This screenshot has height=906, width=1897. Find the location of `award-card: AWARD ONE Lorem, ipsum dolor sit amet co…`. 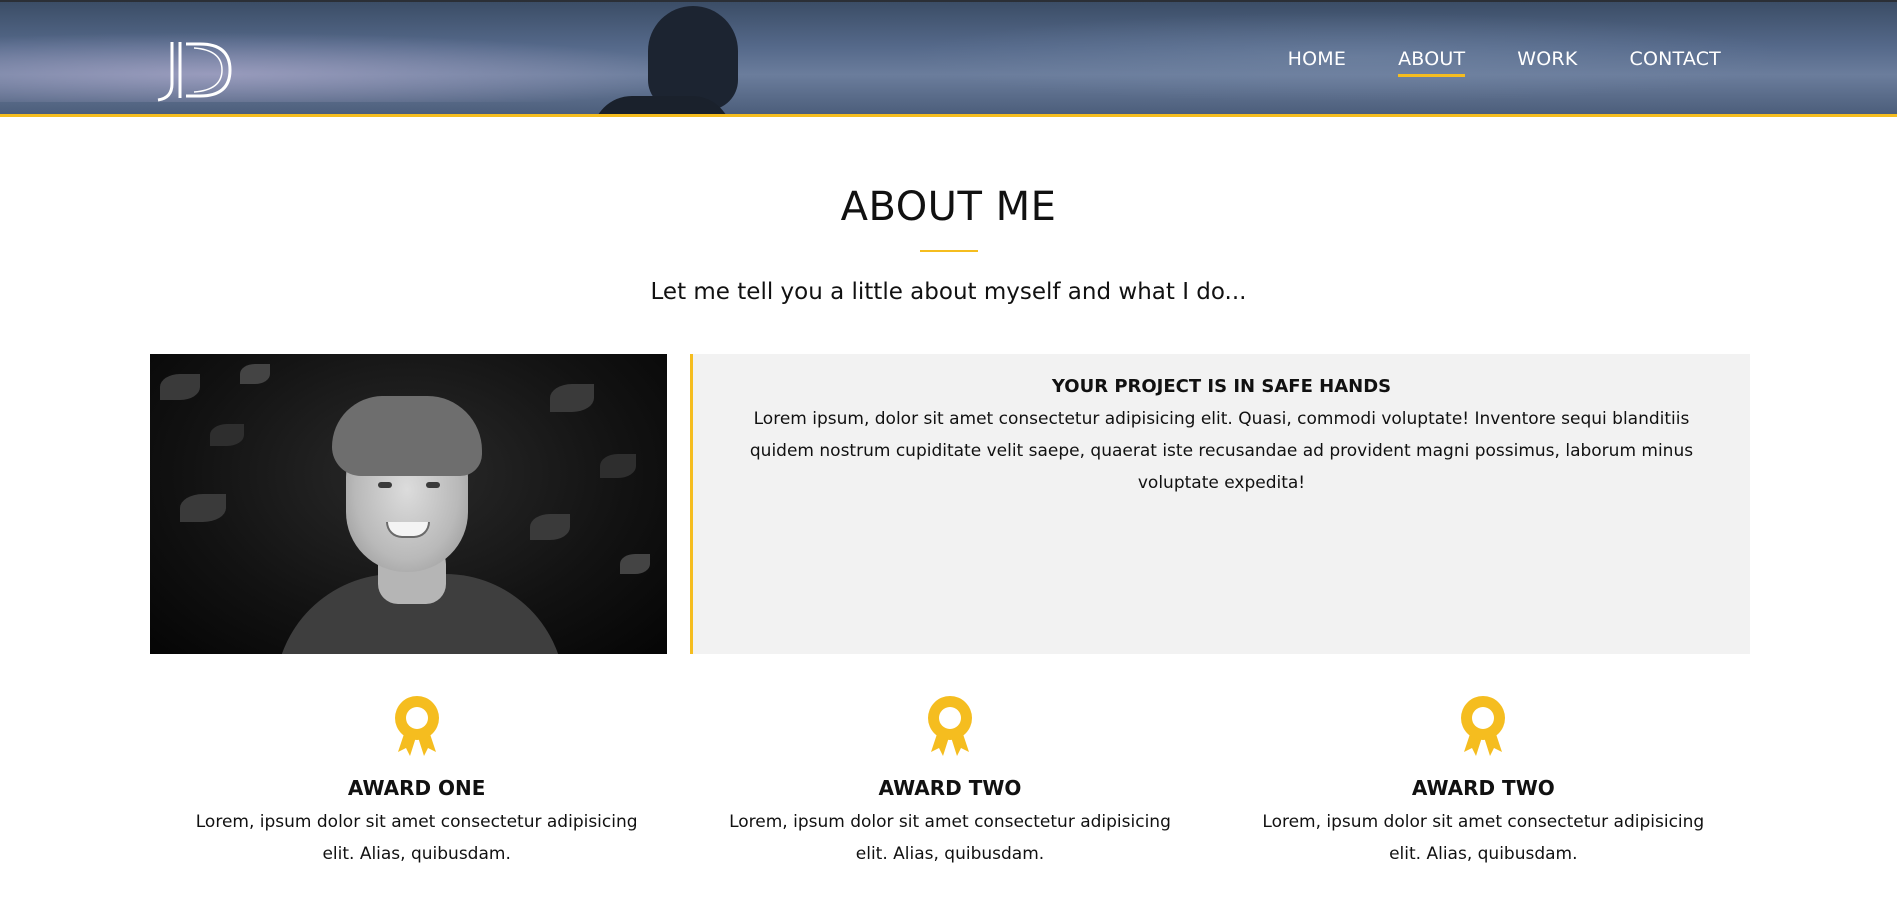

award-card: AWARD ONE Lorem, ipsum dolor sit amet co… is located at coordinates (416, 782).